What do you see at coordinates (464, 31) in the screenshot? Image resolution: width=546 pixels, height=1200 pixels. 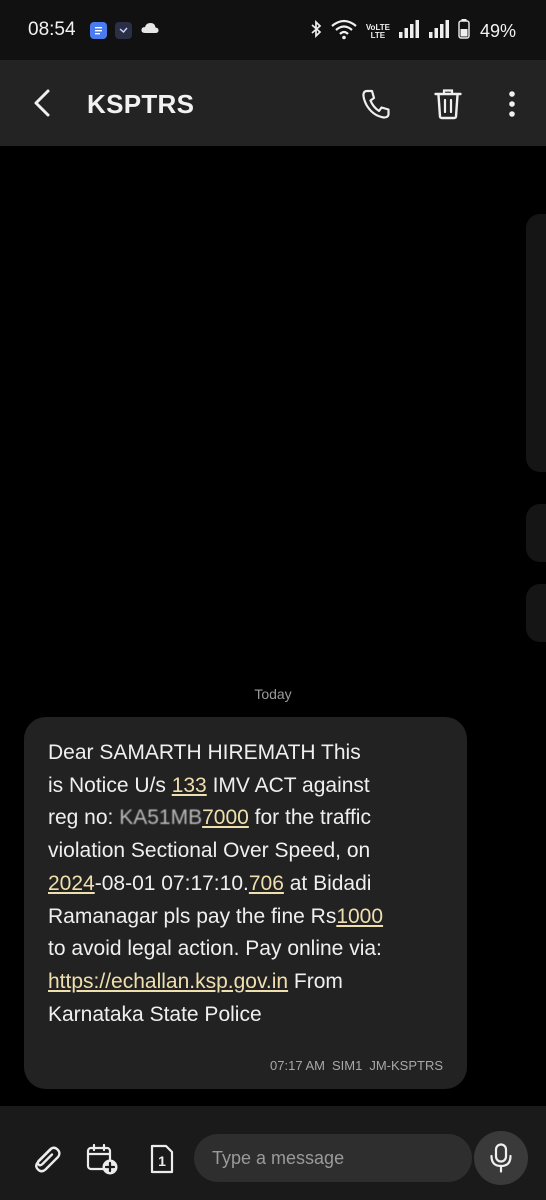 I see `battery-icon` at bounding box center [464, 31].